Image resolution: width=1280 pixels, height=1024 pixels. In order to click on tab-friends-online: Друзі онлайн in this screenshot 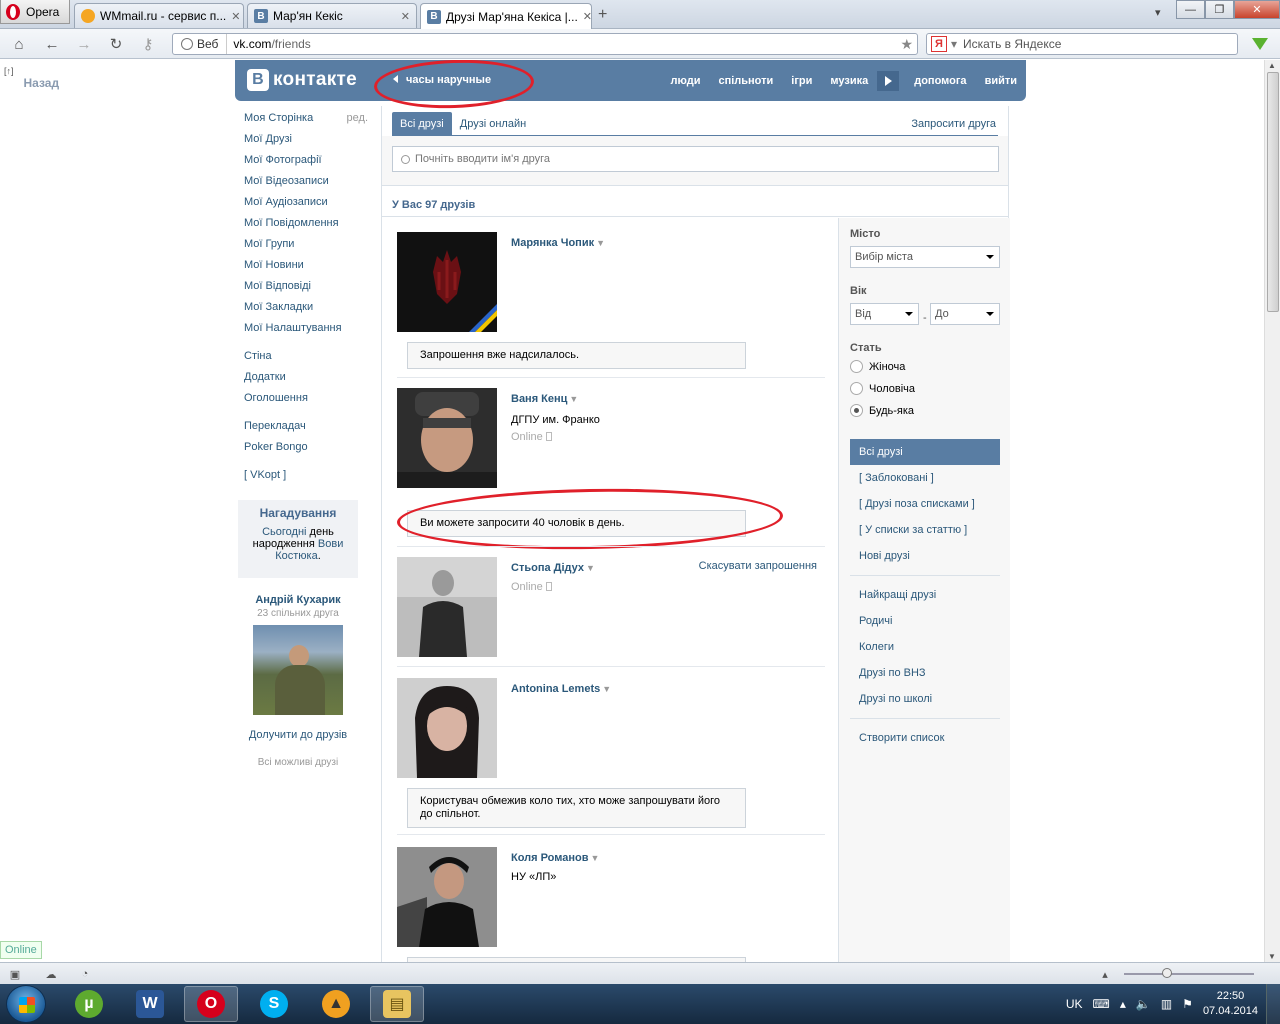, I will do `click(493, 123)`.